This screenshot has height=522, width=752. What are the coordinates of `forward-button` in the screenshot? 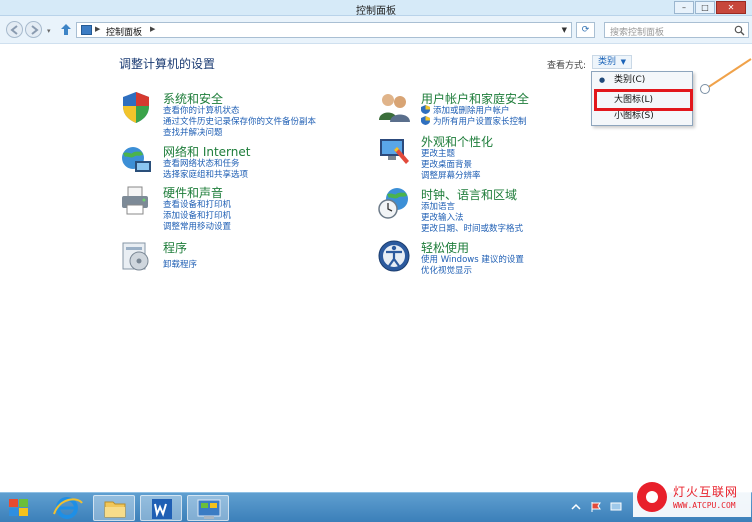 It's located at (33, 29).